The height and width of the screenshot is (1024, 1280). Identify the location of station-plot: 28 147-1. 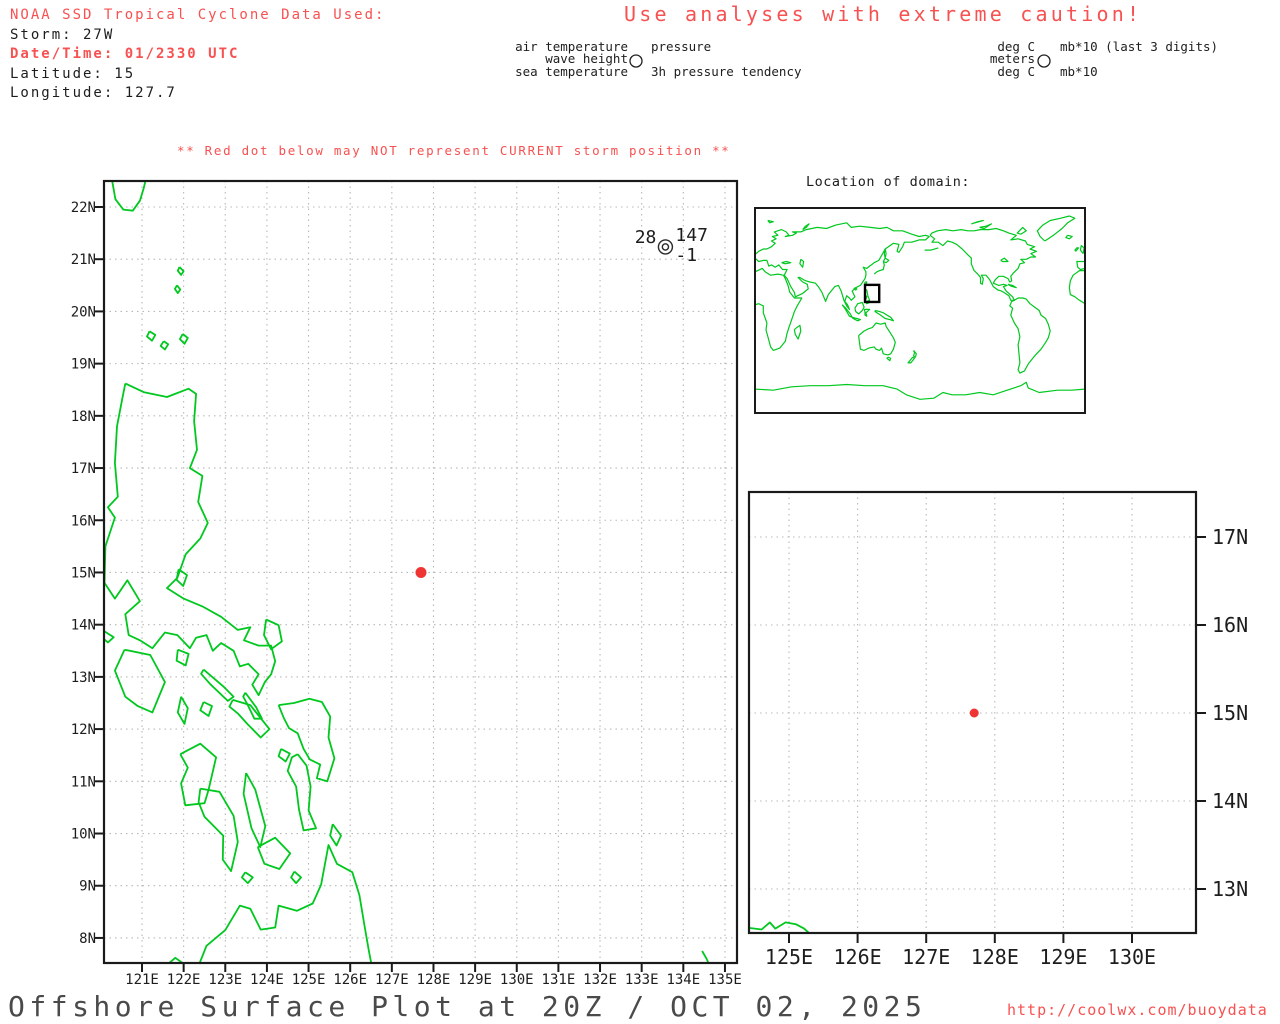
(671, 245).